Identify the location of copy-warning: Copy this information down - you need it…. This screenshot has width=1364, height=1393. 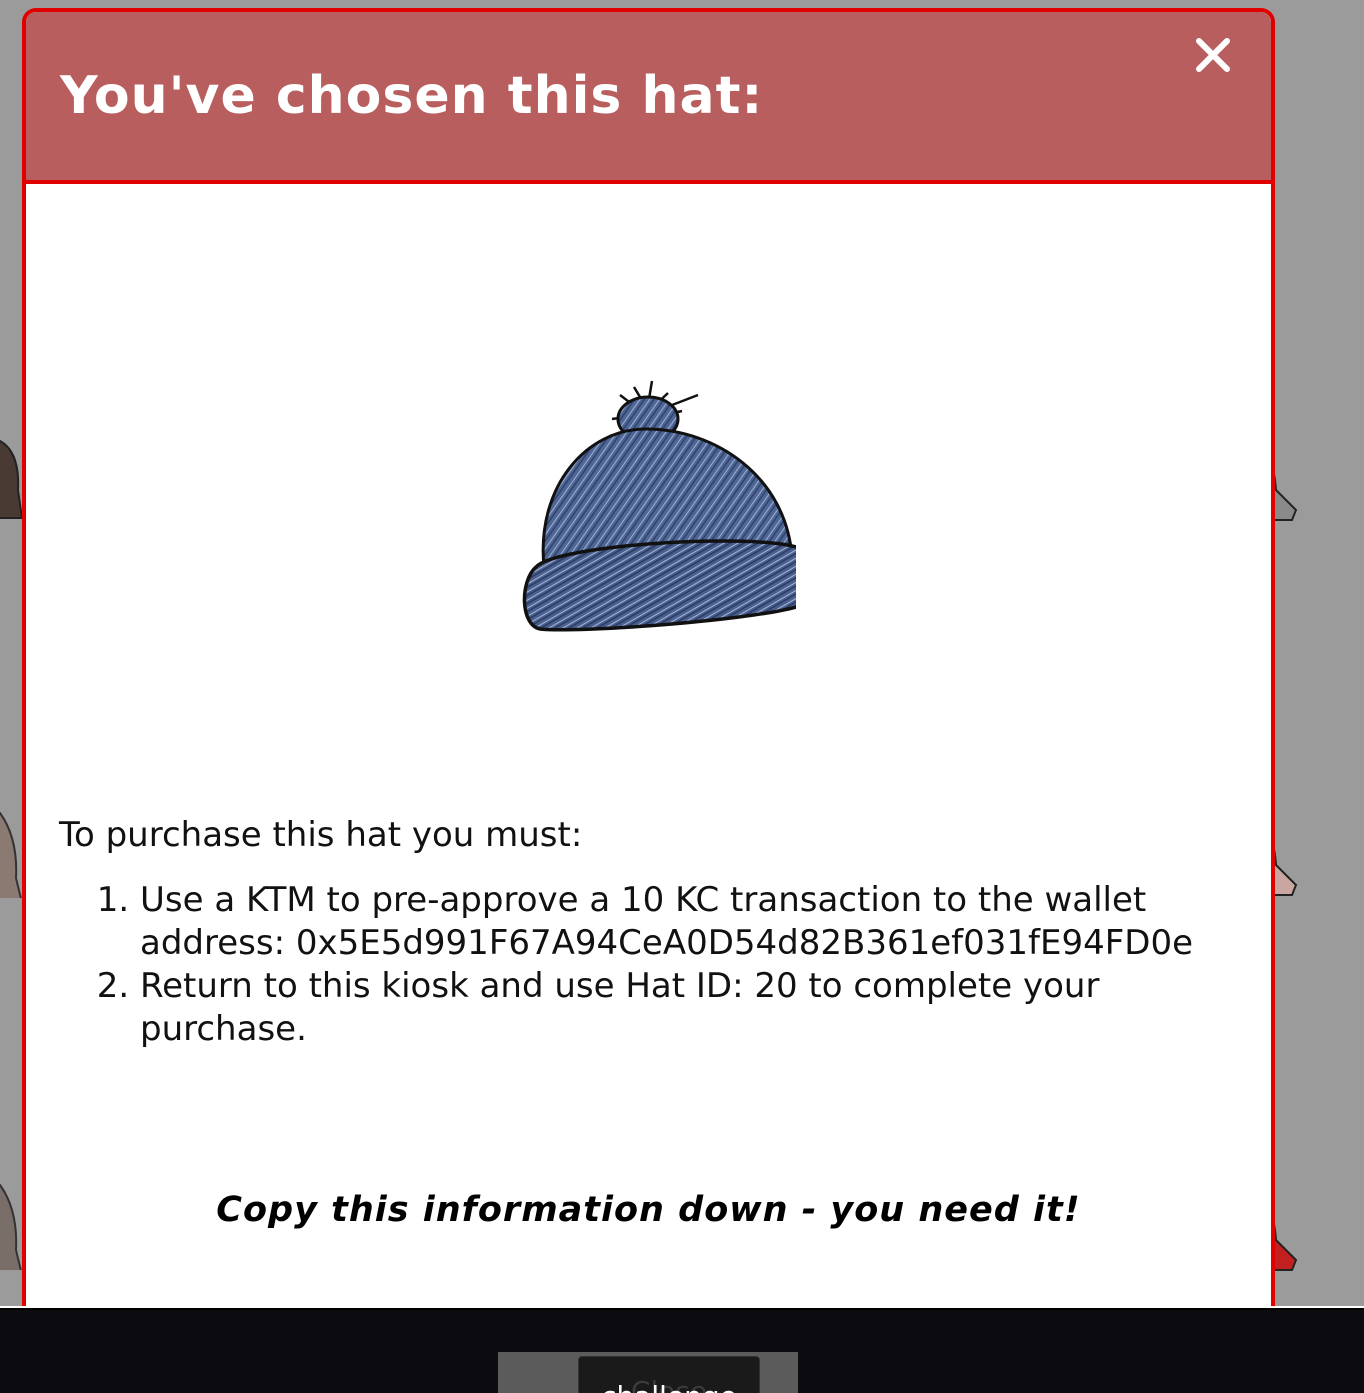
(648, 1210).